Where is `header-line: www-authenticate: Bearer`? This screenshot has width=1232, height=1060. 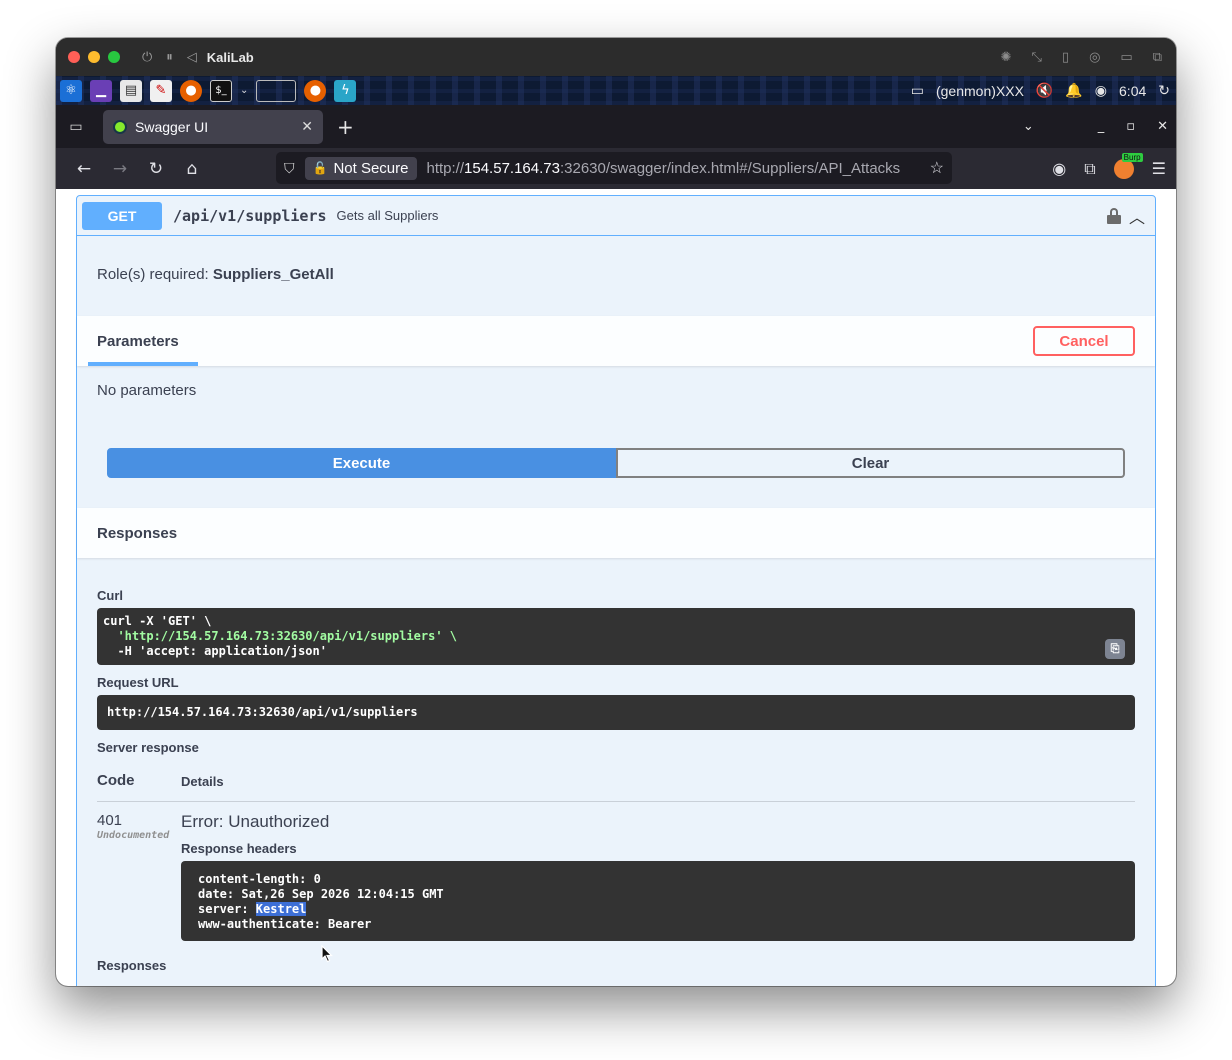
header-line: www-authenticate: Bearer is located at coordinates (285, 924).